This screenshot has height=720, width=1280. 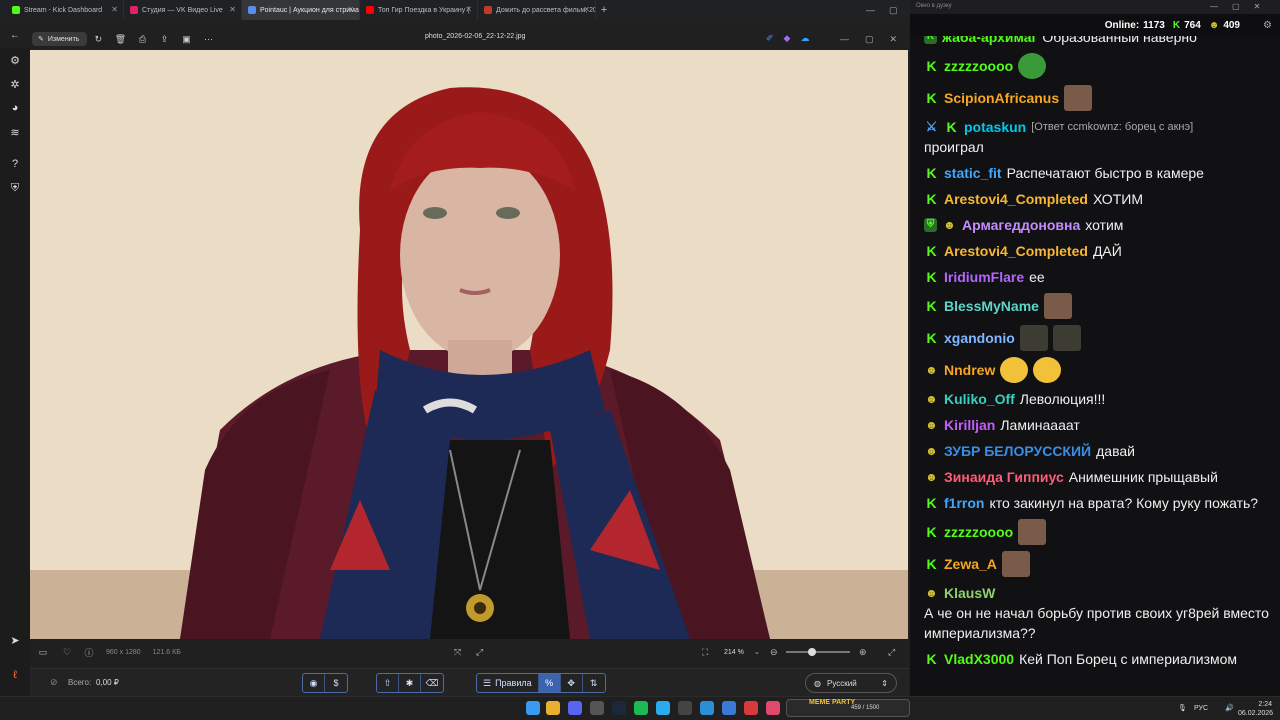 I want to click on move-icon: ✥, so click(x=572, y=683).